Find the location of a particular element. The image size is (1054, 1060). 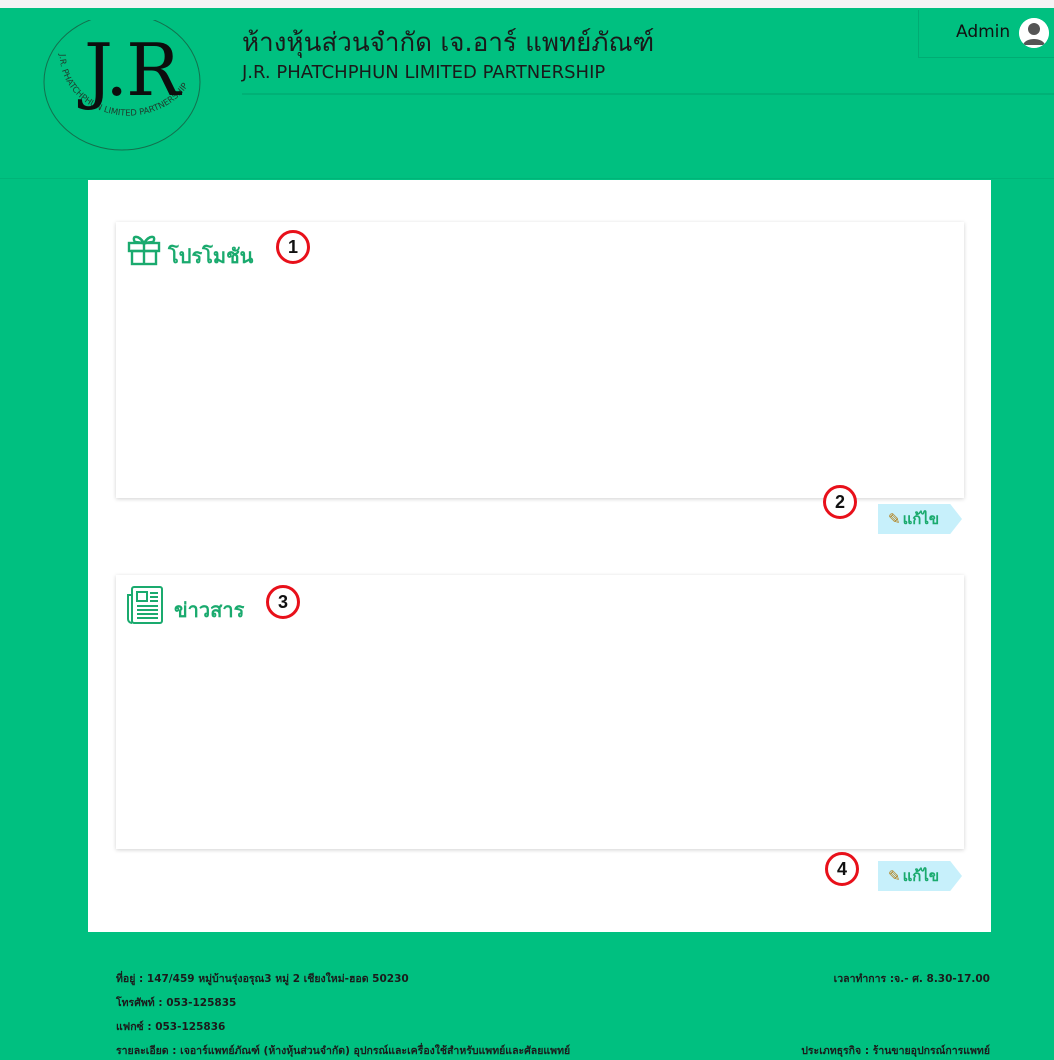

news-title: ข่าวสาร is located at coordinates (209, 610).